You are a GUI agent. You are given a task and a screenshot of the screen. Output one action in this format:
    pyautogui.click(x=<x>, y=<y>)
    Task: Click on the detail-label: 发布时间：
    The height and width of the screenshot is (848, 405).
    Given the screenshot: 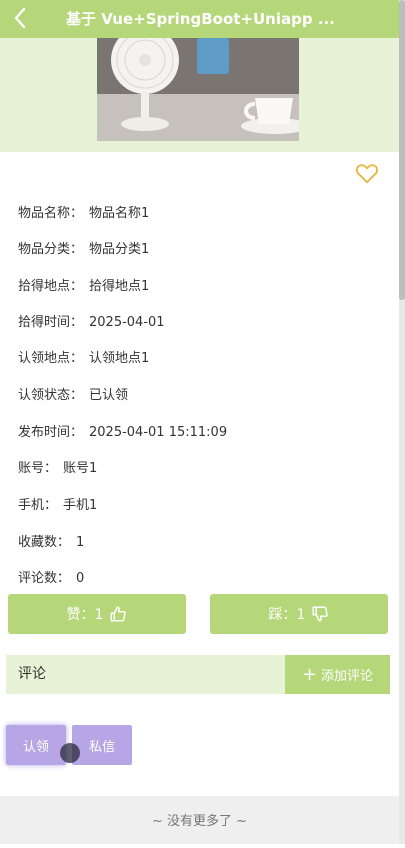 What is the action you would take?
    pyautogui.click(x=51, y=432)
    